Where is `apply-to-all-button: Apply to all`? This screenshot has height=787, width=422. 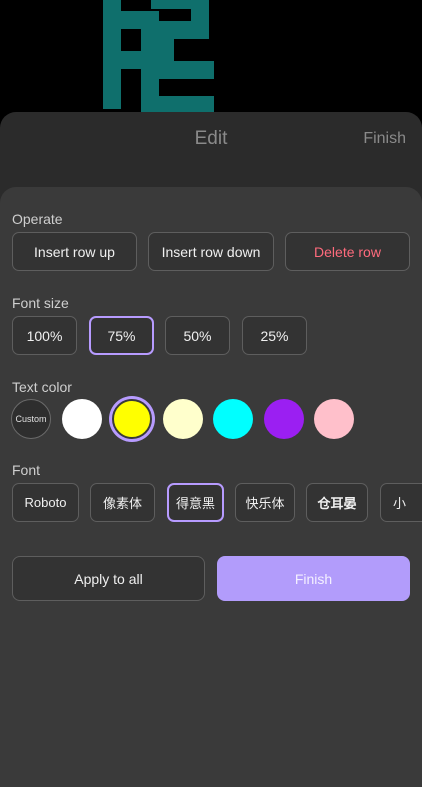 apply-to-all-button: Apply to all is located at coordinates (108, 578).